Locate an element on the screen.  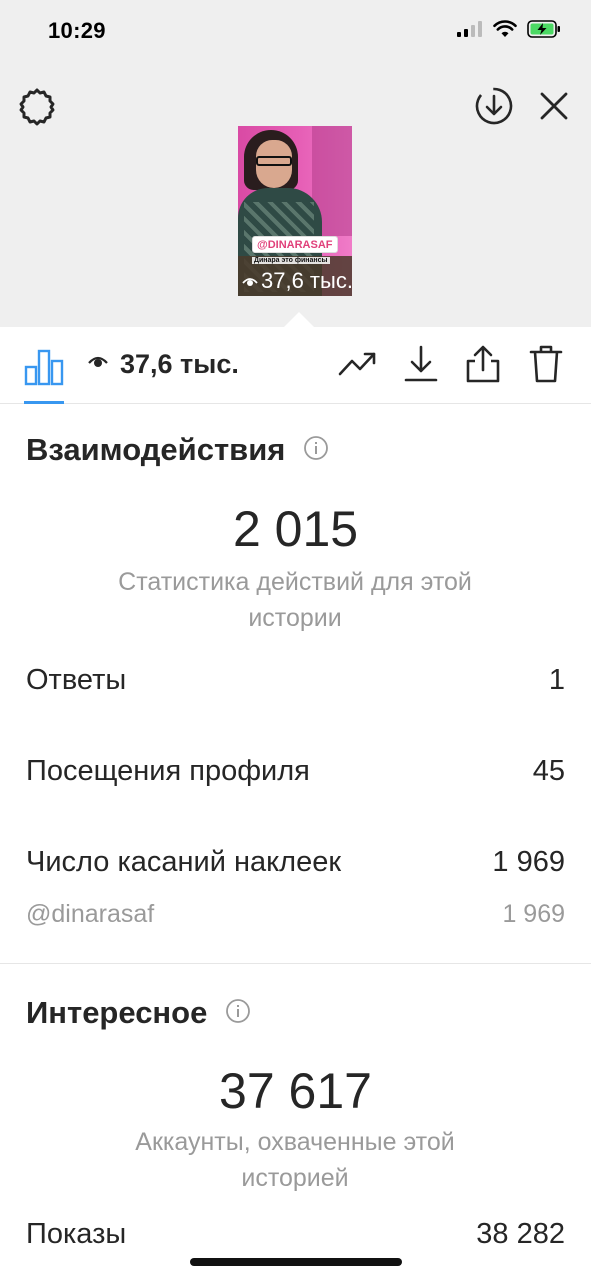
share-icon is located at coordinates (483, 366).